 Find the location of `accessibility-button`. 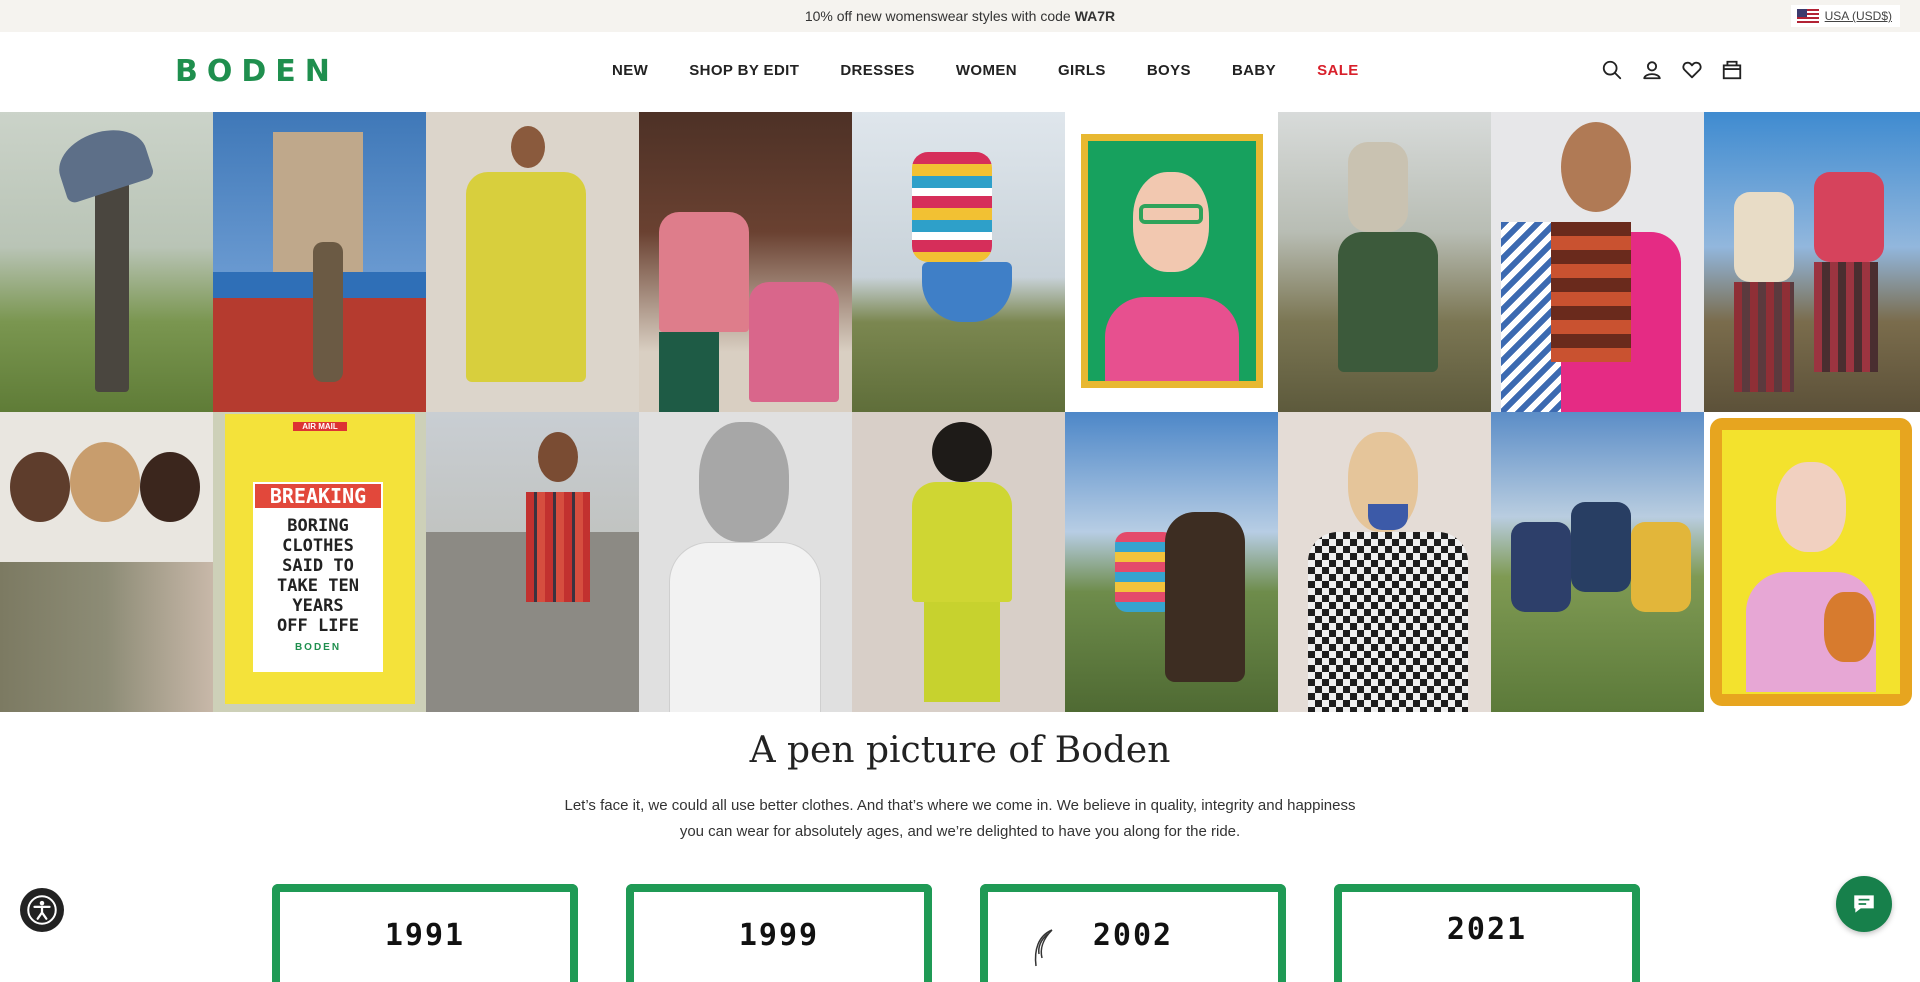

accessibility-button is located at coordinates (42, 910).